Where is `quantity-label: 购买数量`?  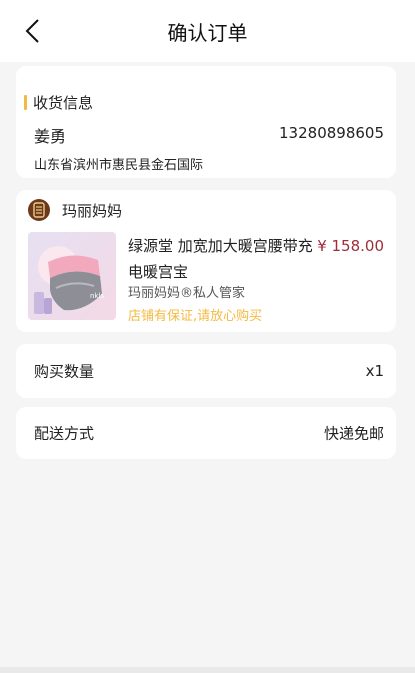 quantity-label: 购买数量 is located at coordinates (64, 371).